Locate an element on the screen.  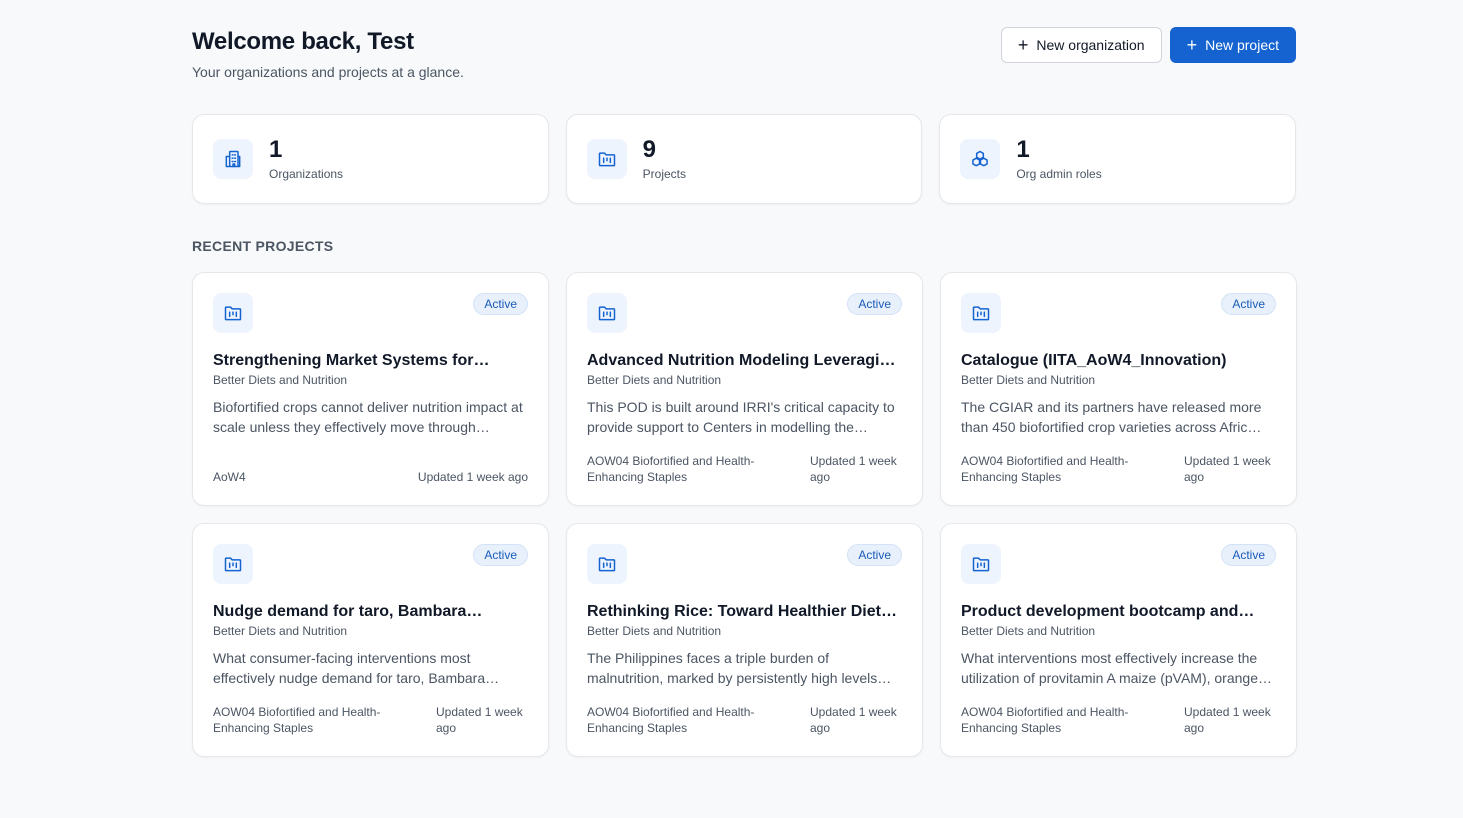
building-icon is located at coordinates (233, 159).